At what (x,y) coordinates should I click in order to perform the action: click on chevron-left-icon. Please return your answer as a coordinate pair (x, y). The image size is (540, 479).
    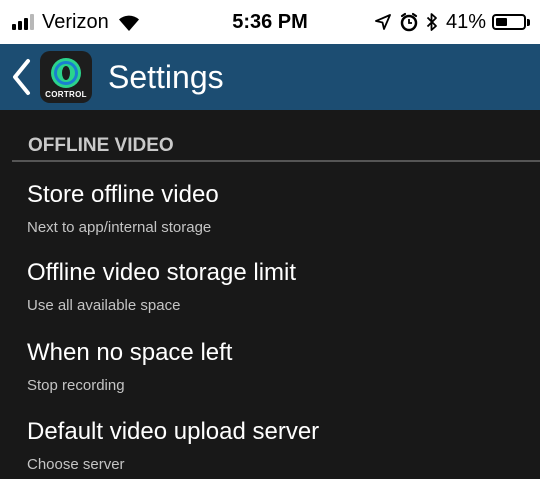
    Looking at the image, I should click on (21, 77).